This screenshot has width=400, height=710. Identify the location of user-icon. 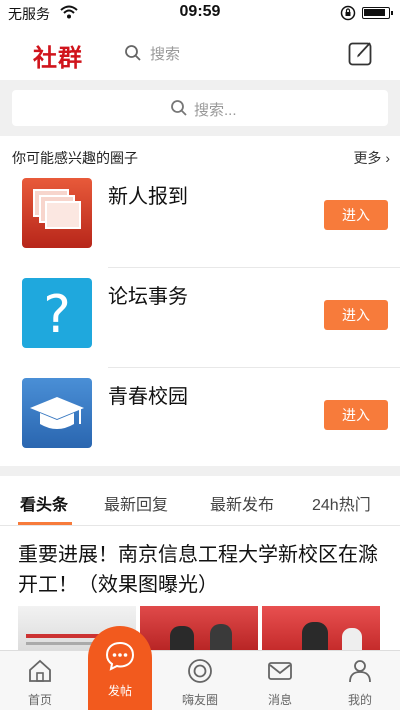
(360, 671).